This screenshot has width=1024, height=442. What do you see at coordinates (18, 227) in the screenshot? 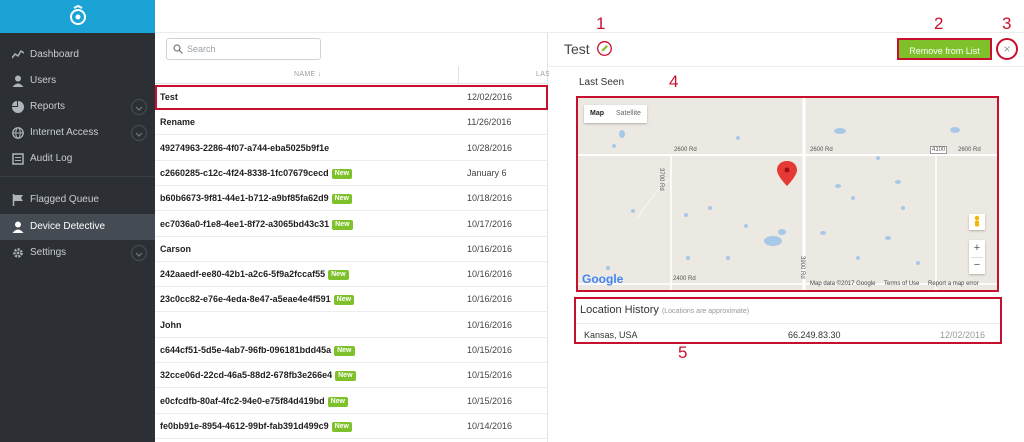
I see `user-icon` at bounding box center [18, 227].